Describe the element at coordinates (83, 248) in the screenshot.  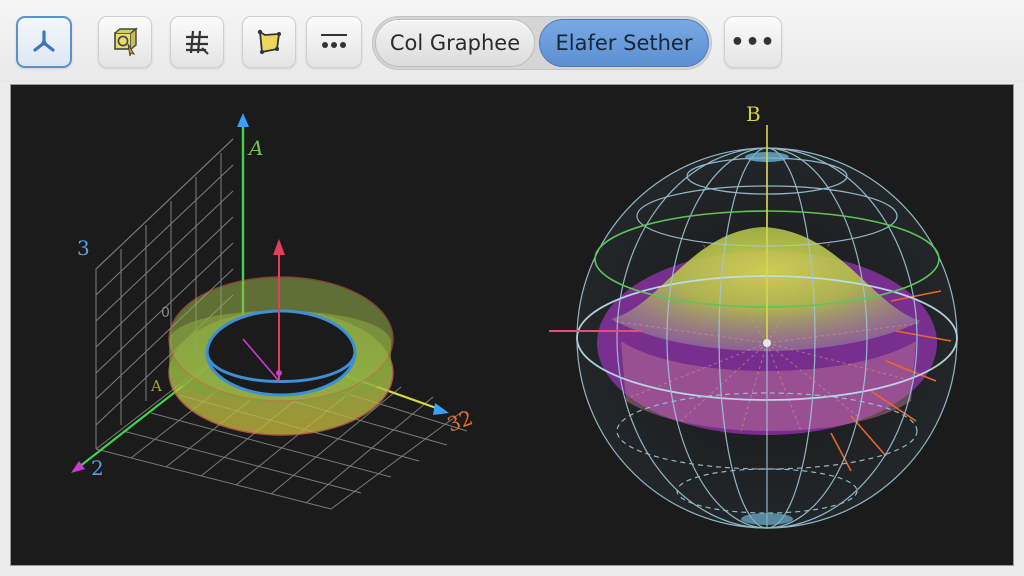
I see `axis-3-label: 3` at that location.